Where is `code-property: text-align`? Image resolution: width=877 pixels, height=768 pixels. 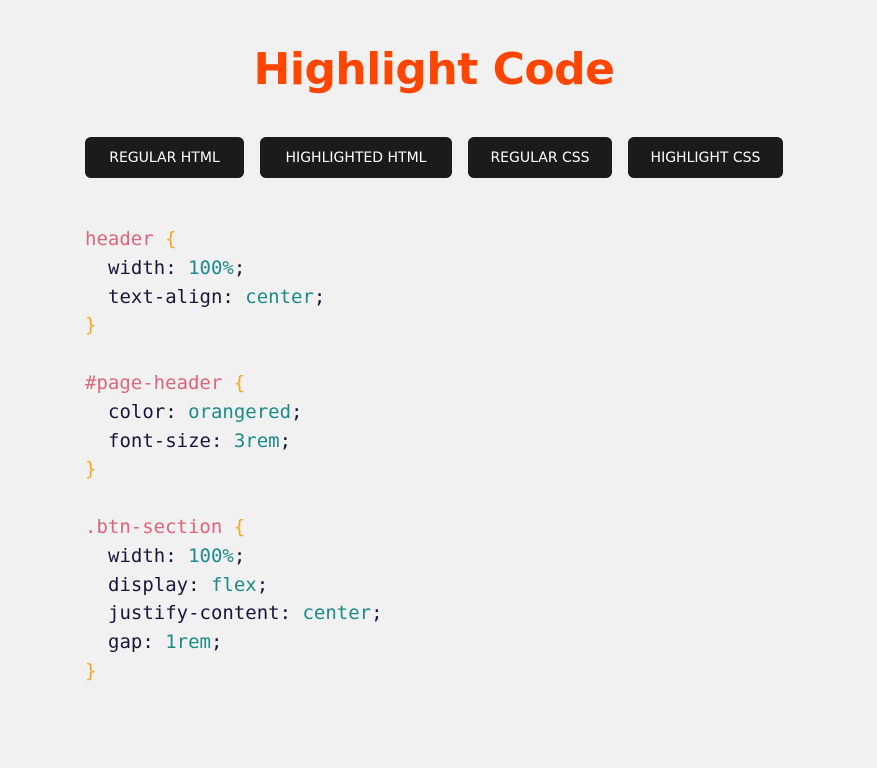
code-property: text-align is located at coordinates (165, 296).